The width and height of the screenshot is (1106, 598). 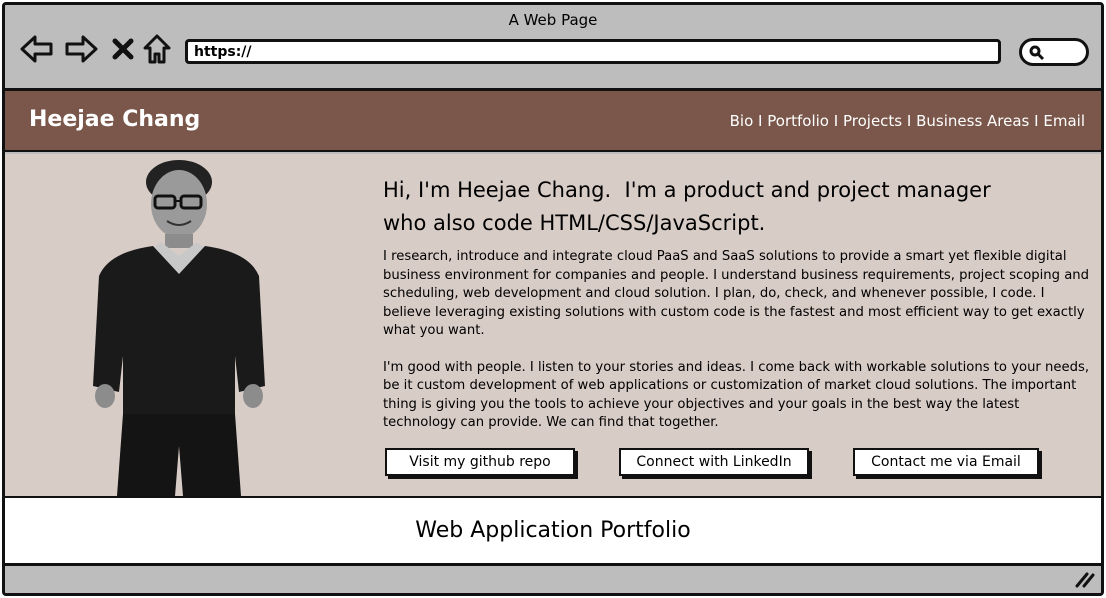 I want to click on window-title: A Web Page, so click(x=553, y=20).